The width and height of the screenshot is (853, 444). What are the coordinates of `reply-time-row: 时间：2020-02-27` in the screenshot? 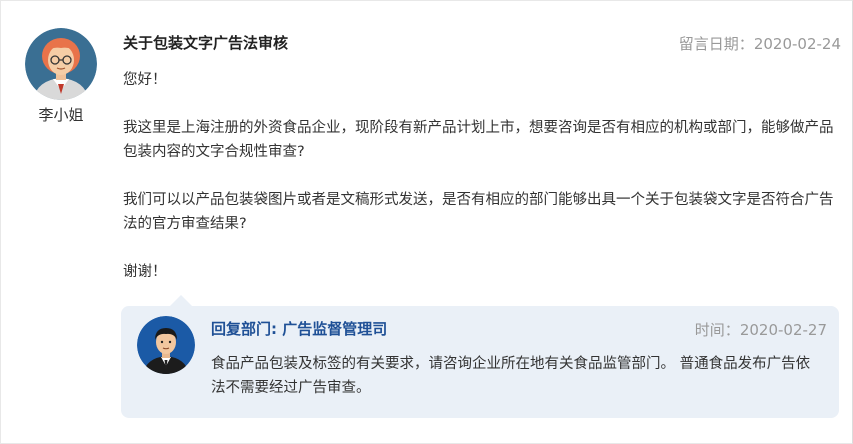 It's located at (761, 329).